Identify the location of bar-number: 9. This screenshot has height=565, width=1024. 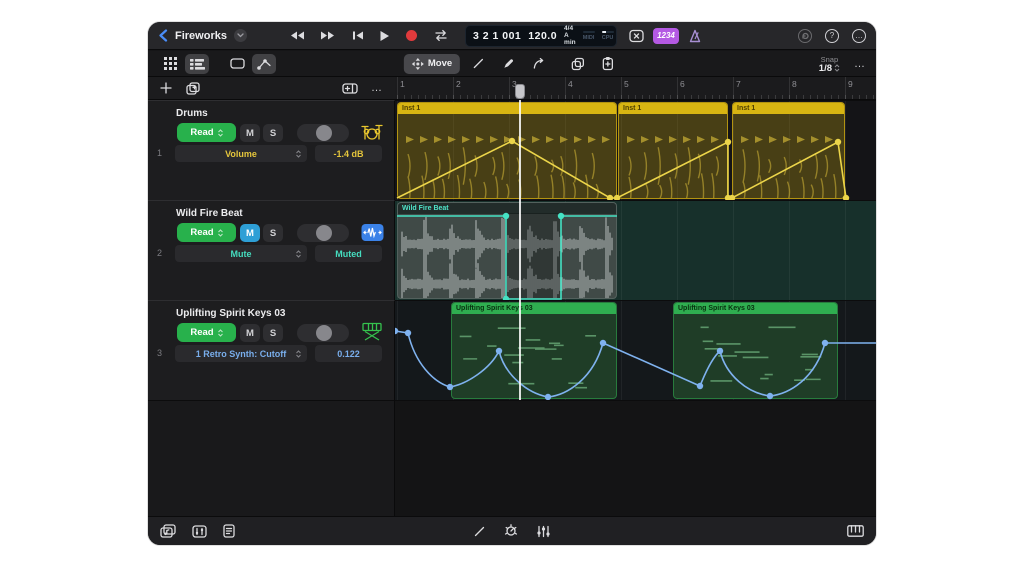
(850, 84).